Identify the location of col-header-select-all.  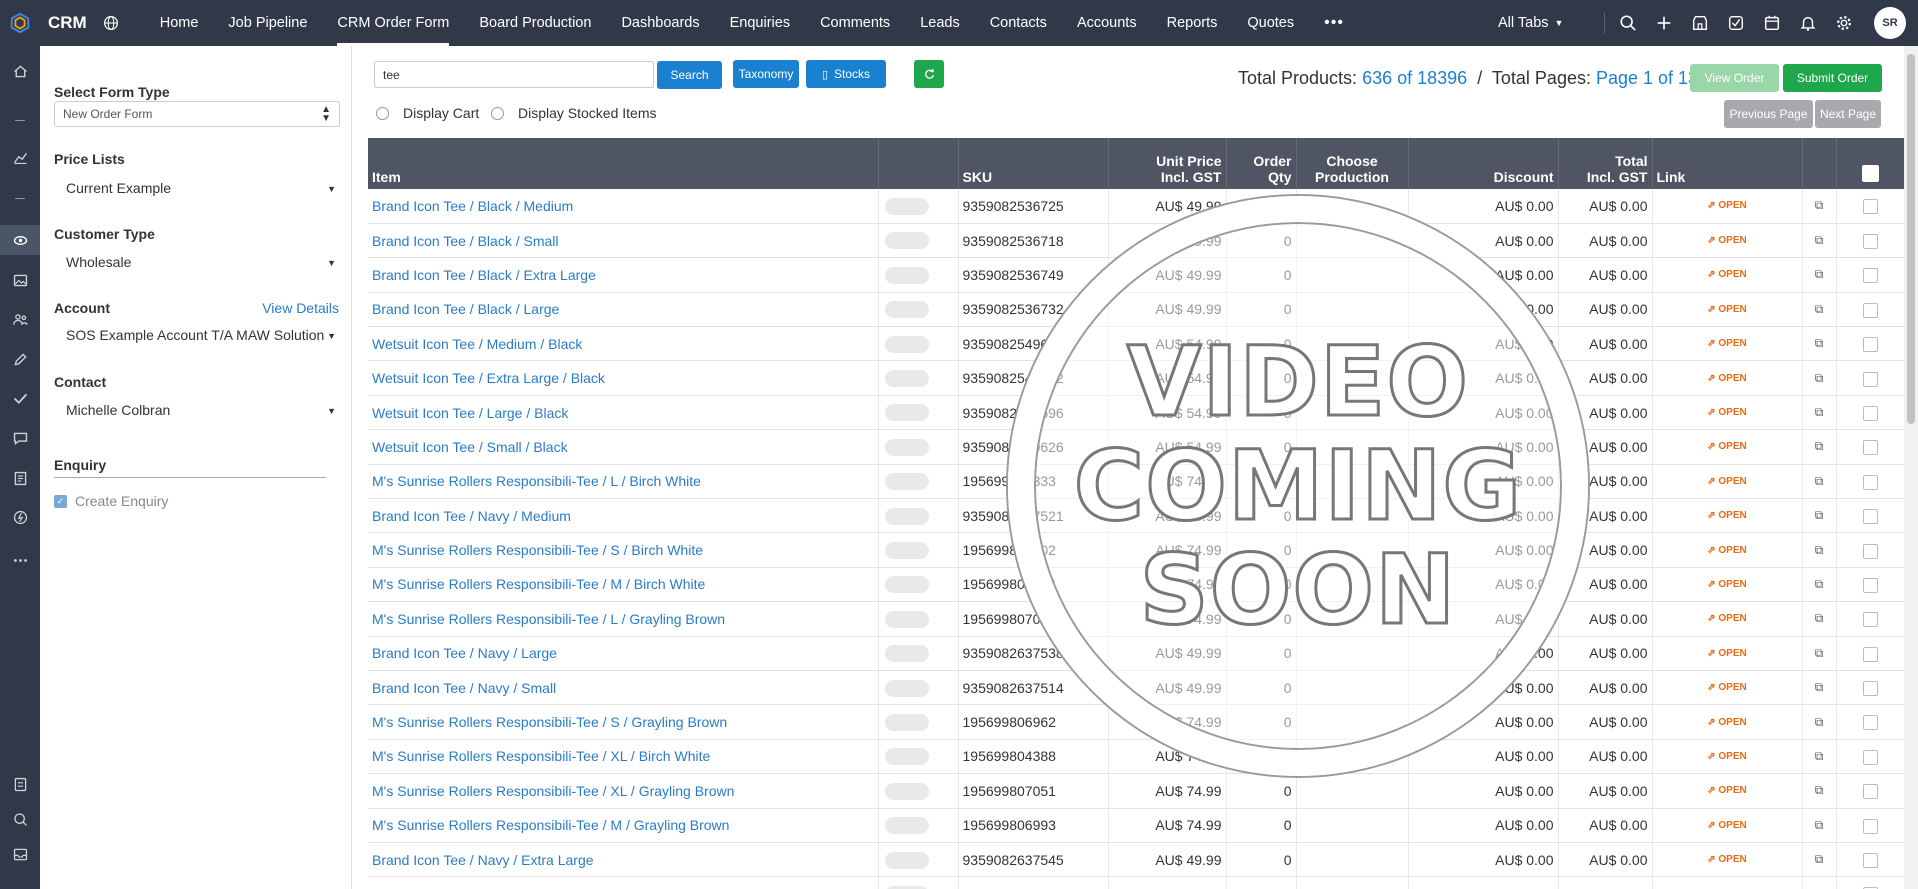
(1870, 163).